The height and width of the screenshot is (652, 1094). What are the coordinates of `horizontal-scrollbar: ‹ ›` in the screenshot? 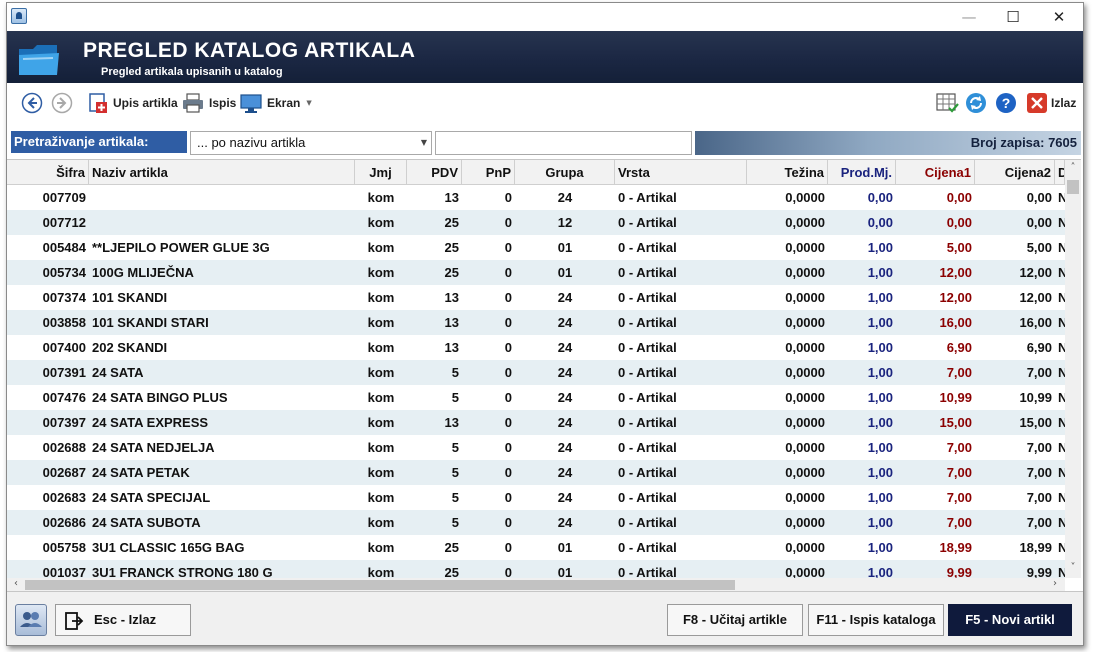 It's located at (536, 584).